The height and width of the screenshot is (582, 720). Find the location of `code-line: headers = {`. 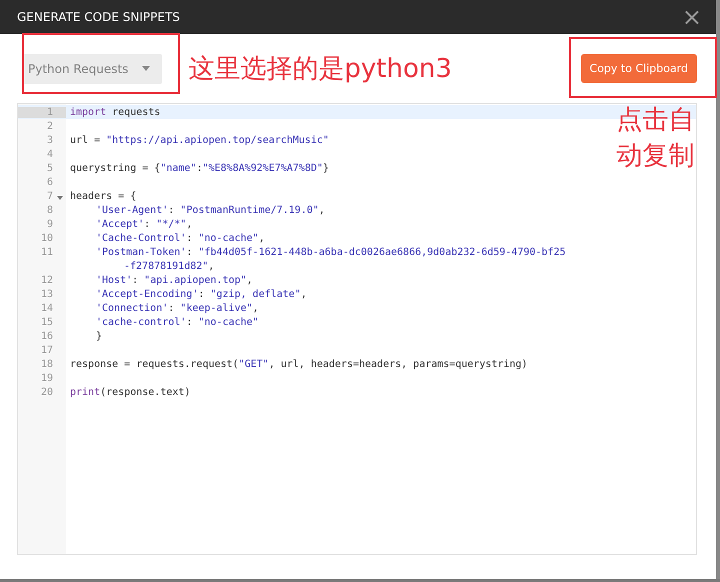

code-line: headers = { is located at coordinates (103, 196).